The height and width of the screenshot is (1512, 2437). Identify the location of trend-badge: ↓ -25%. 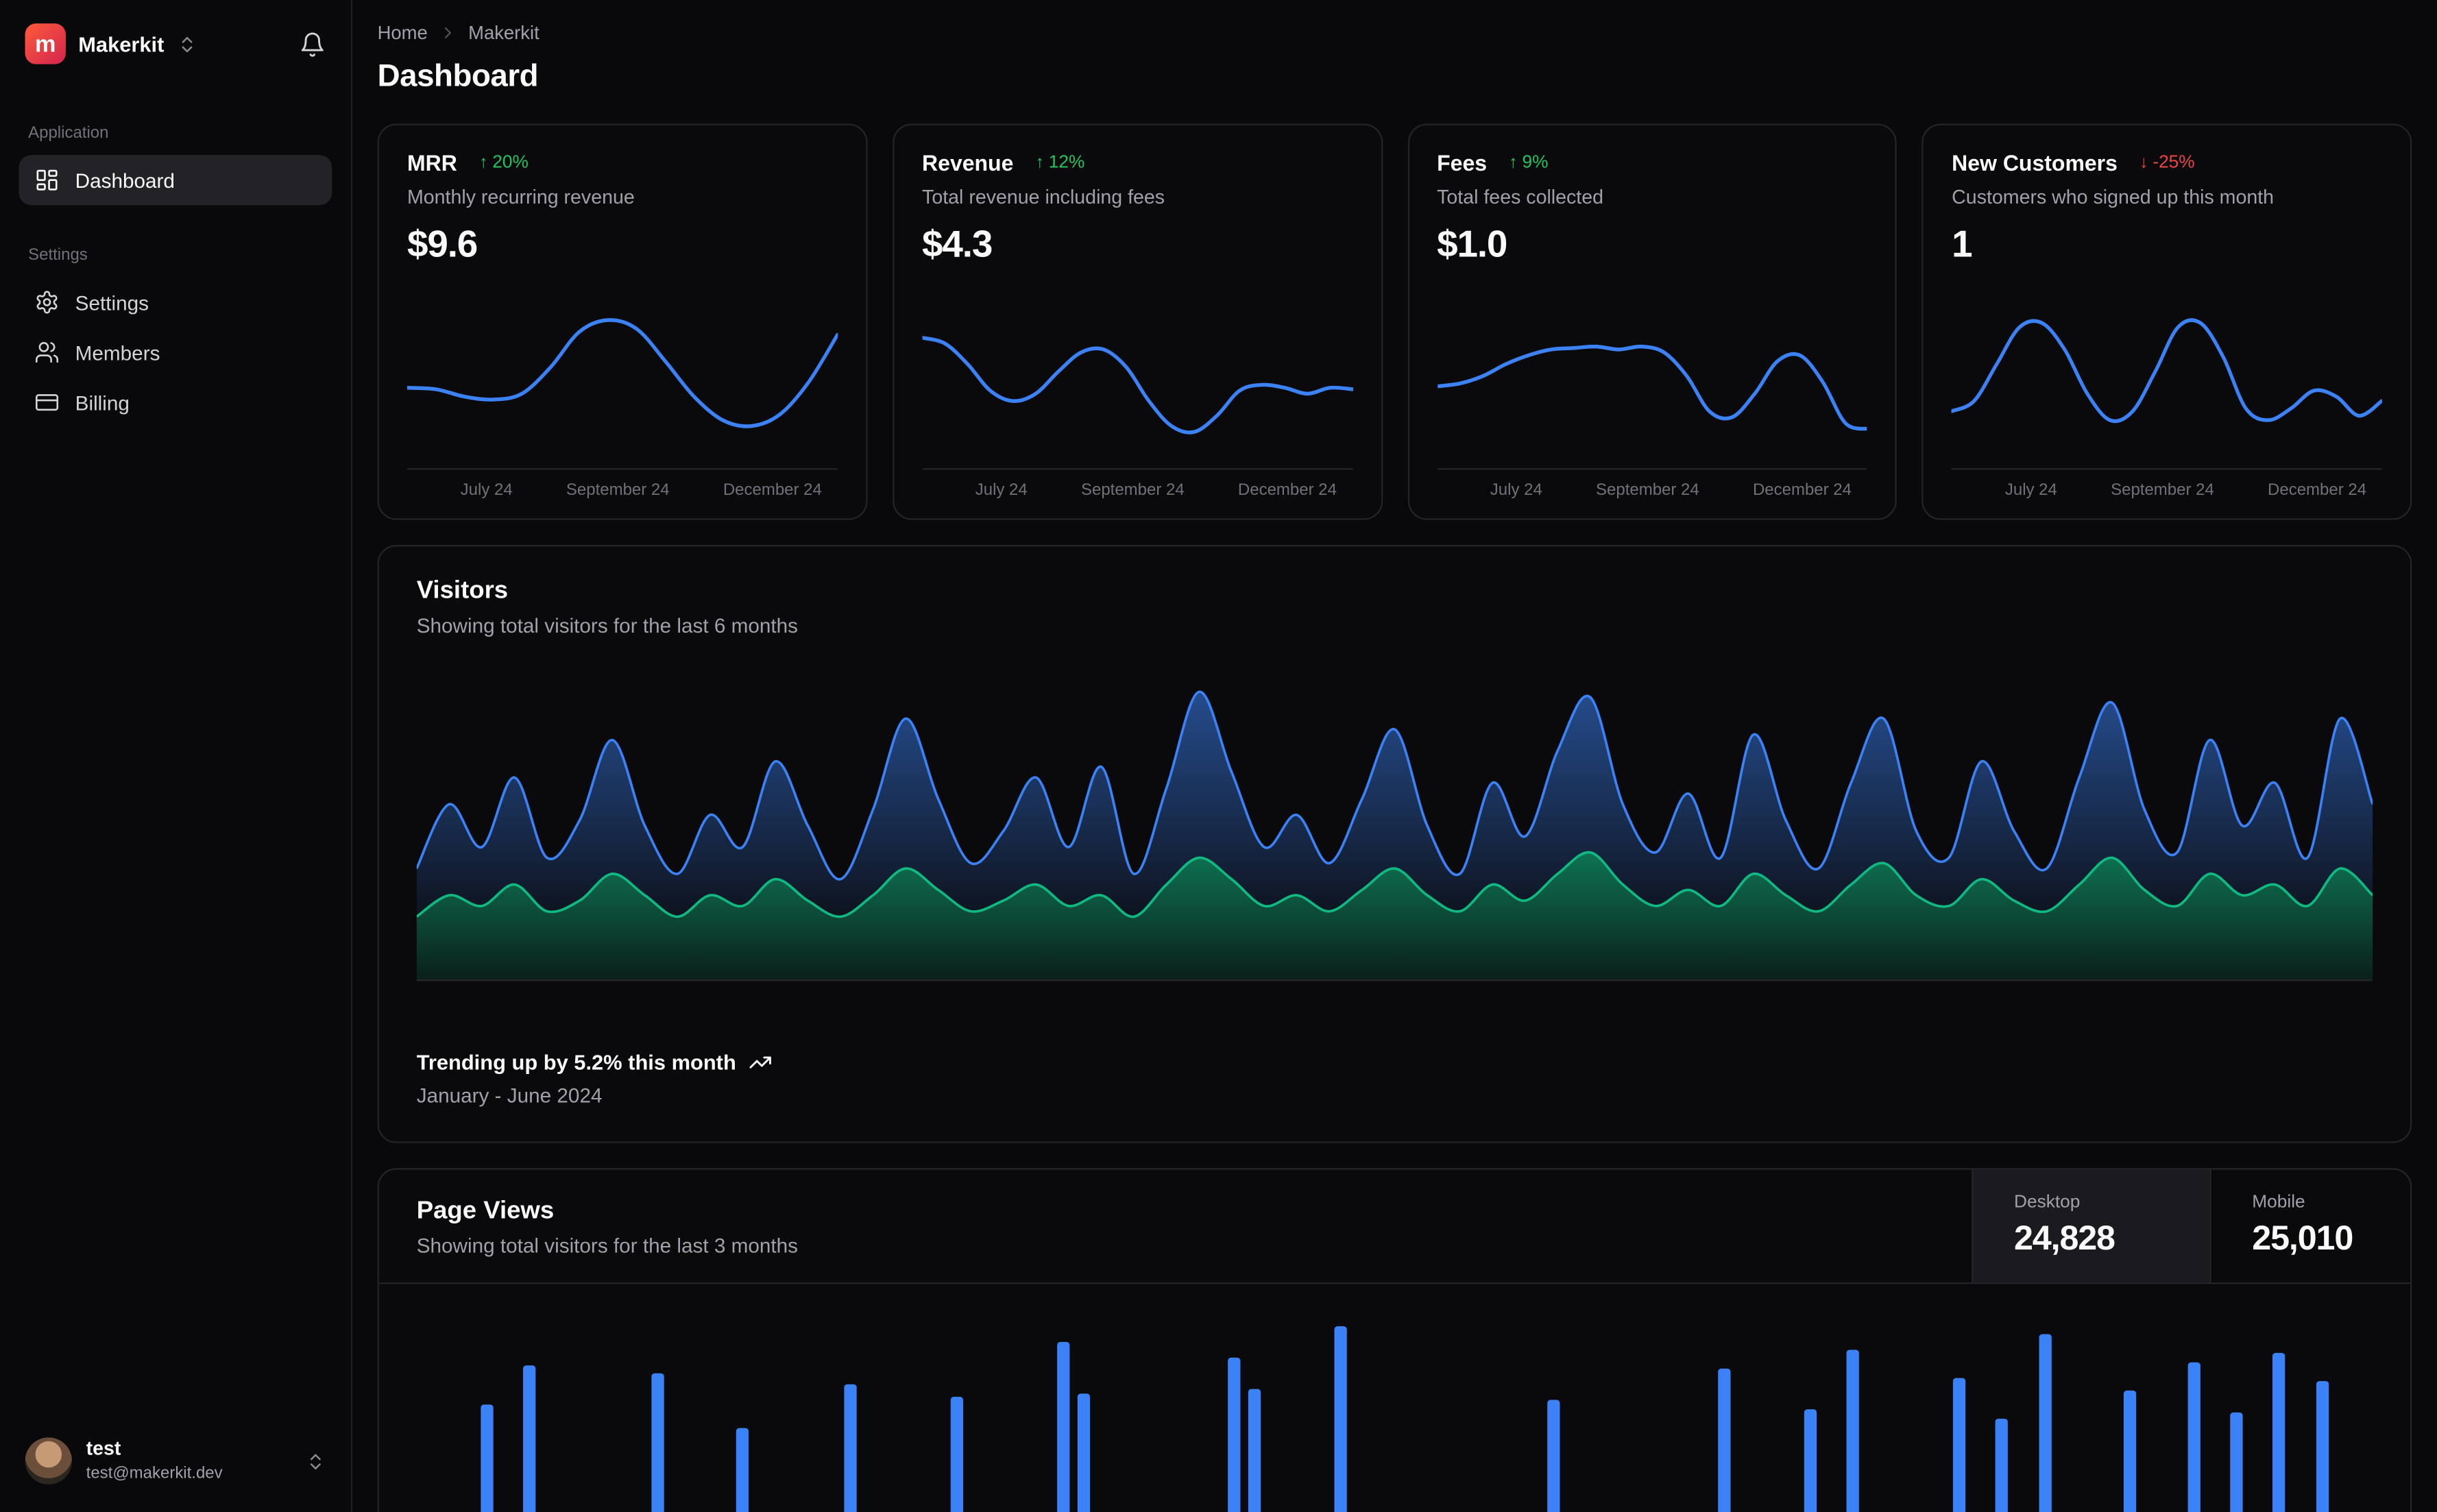
(2167, 163).